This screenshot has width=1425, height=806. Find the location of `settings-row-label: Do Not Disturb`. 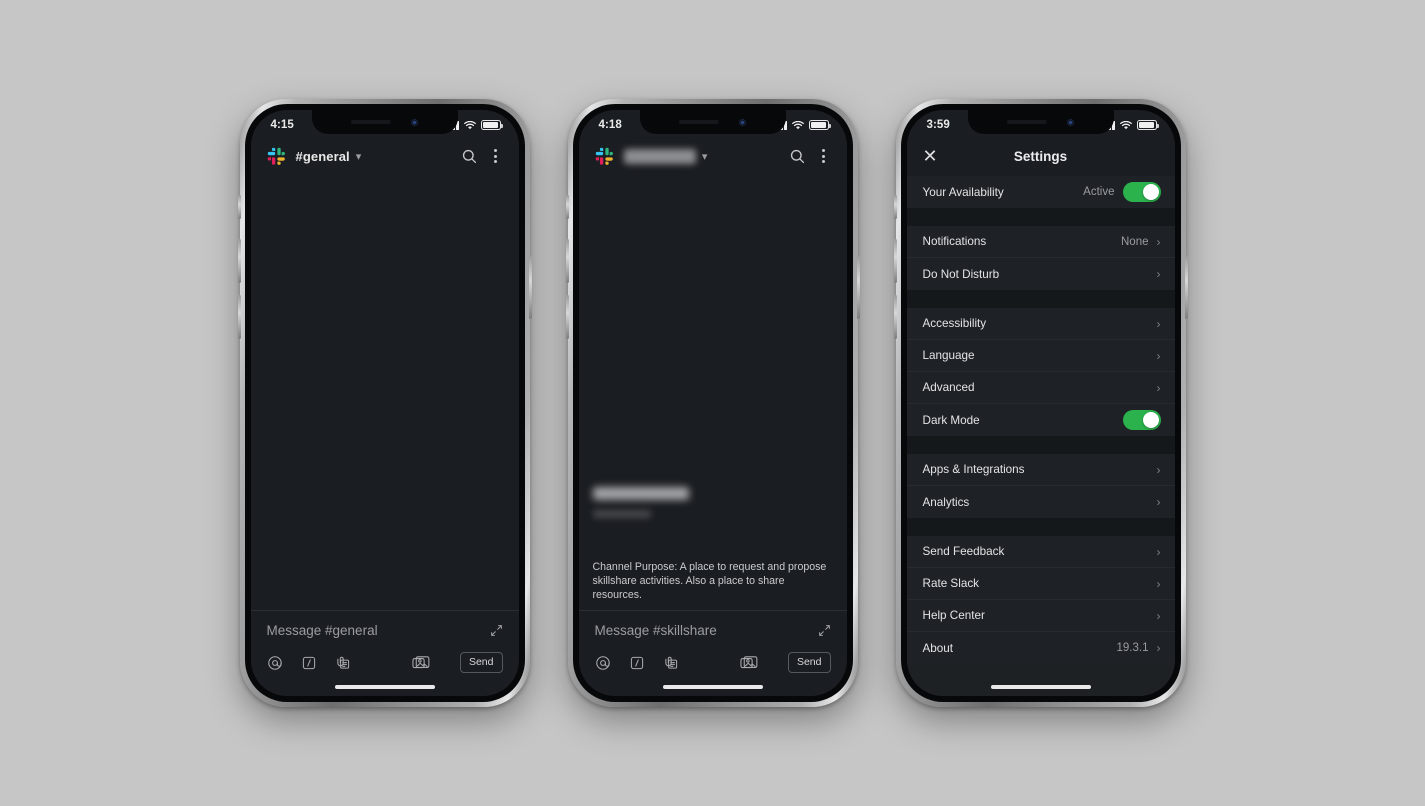

settings-row-label: Do Not Disturb is located at coordinates (961, 274).